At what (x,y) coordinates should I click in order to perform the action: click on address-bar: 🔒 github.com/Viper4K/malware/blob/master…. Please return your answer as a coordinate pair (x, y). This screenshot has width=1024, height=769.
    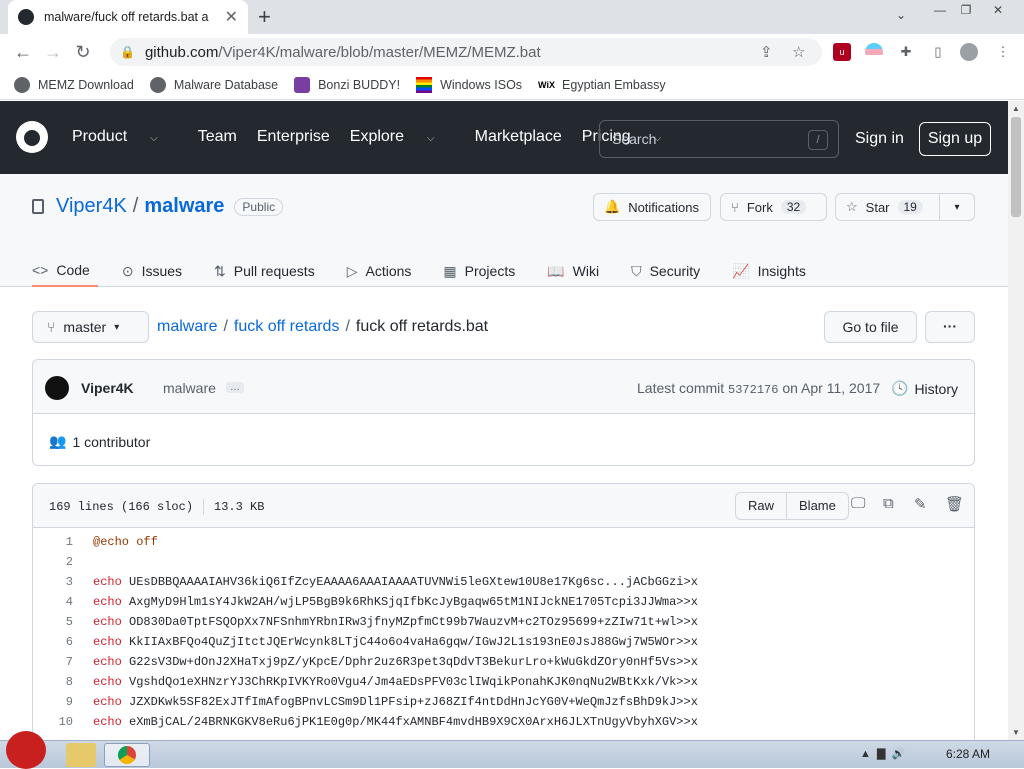
    Looking at the image, I should click on (466, 52).